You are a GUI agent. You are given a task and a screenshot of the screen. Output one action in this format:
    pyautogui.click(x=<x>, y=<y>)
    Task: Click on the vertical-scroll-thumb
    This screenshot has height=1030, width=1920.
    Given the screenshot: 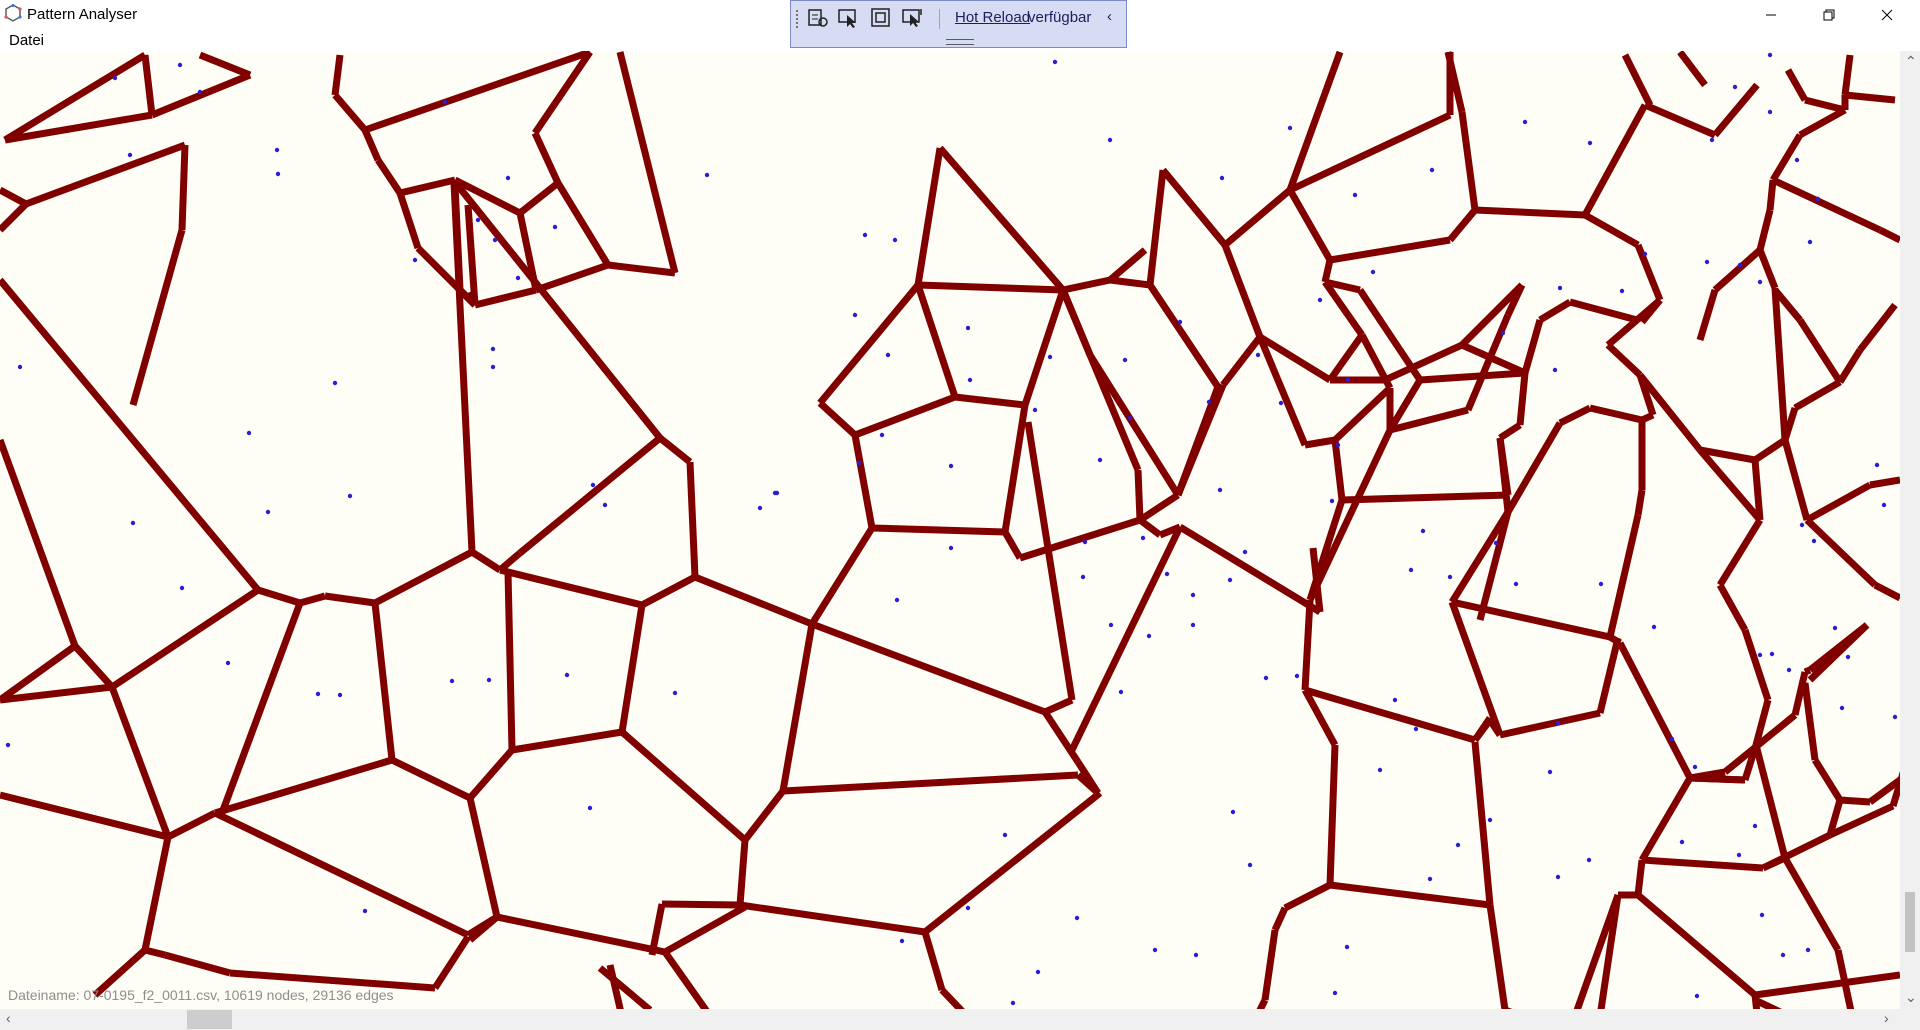 What is the action you would take?
    pyautogui.click(x=1910, y=922)
    